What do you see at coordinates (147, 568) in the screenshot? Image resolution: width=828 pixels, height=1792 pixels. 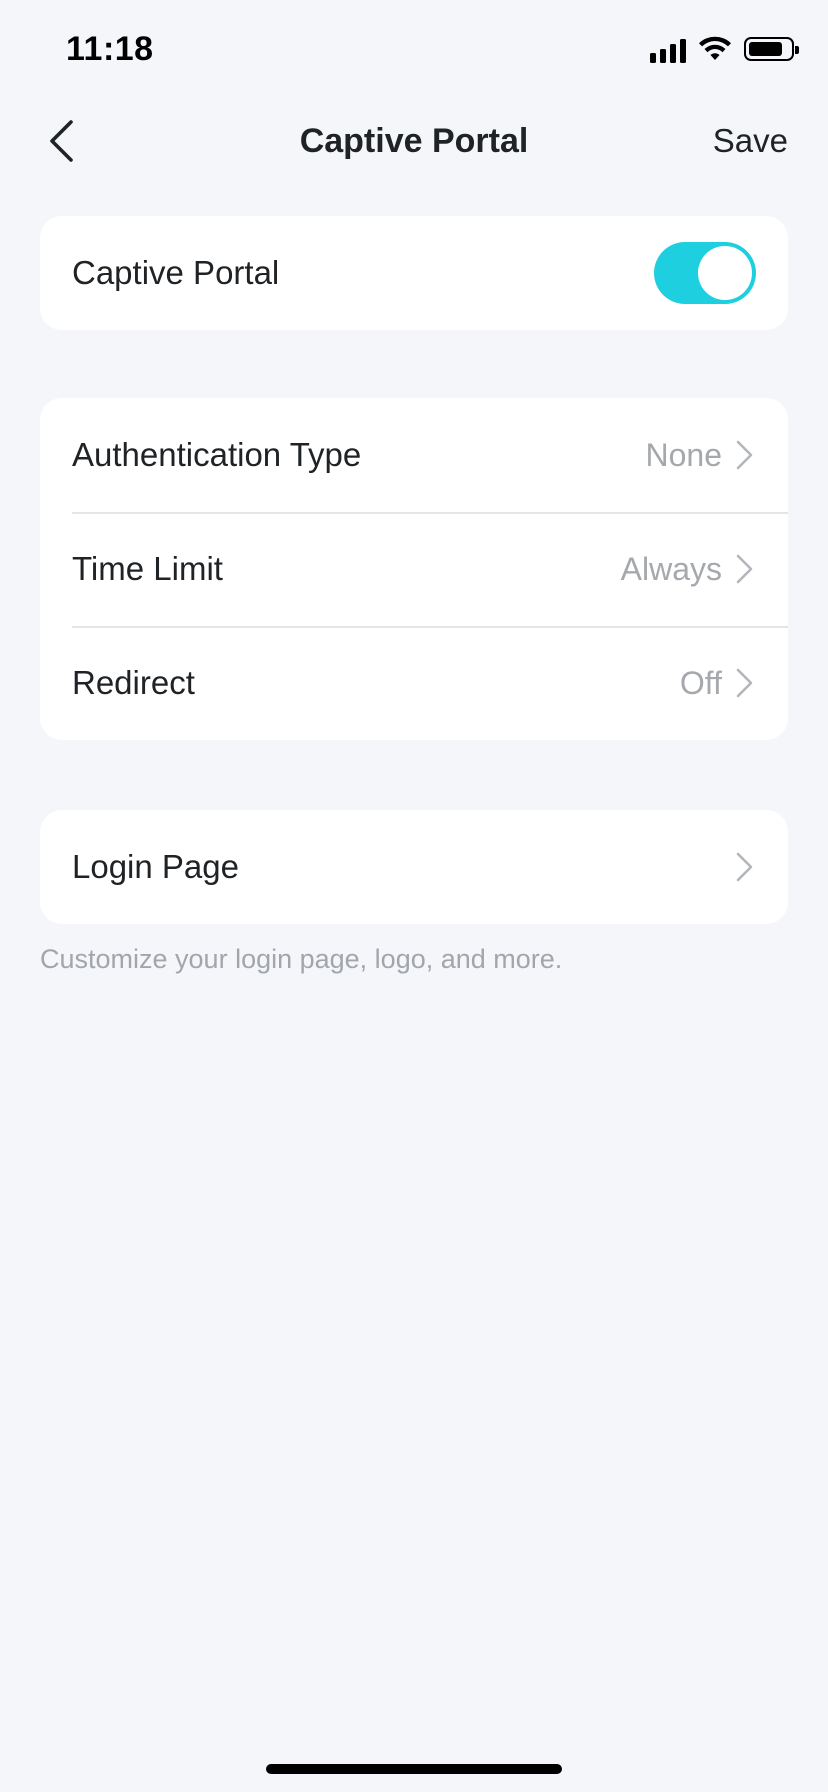 I see `time-limit-label: Time Limit` at bounding box center [147, 568].